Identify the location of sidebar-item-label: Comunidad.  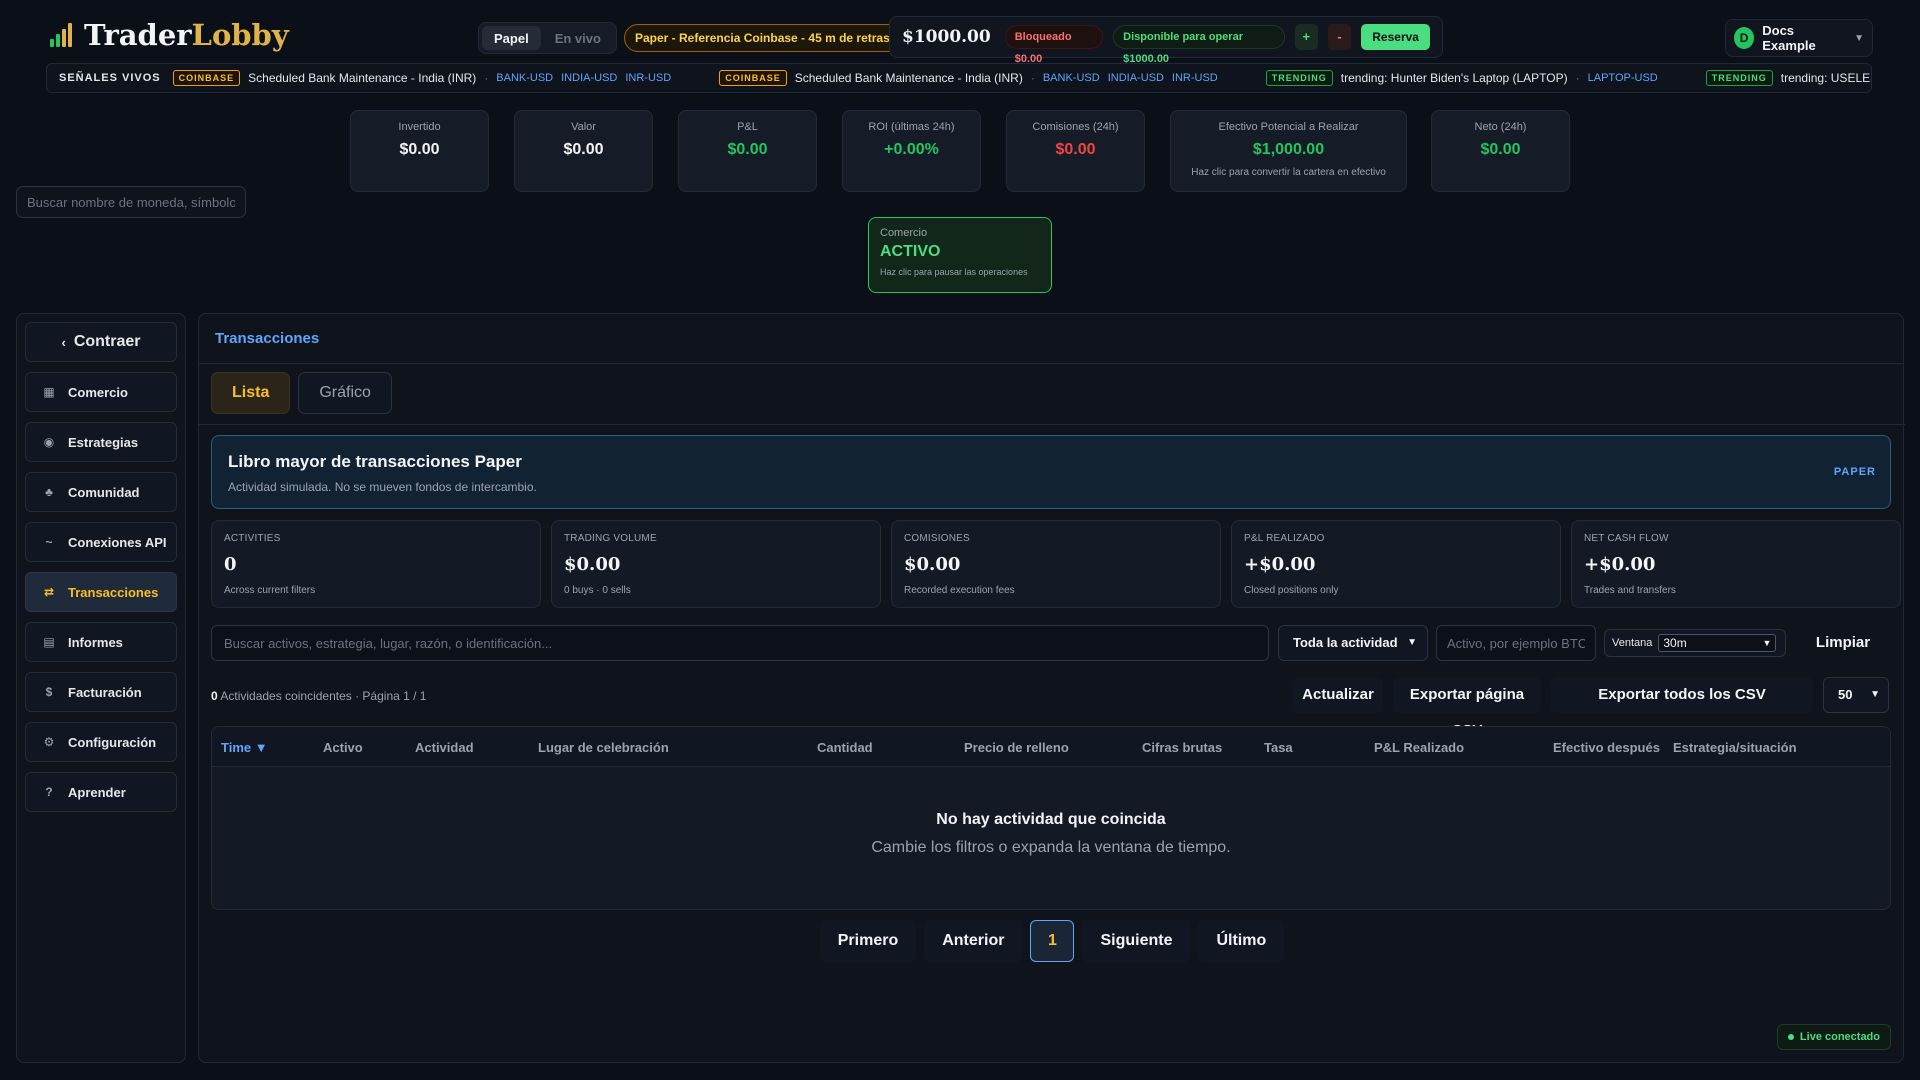
(104, 492).